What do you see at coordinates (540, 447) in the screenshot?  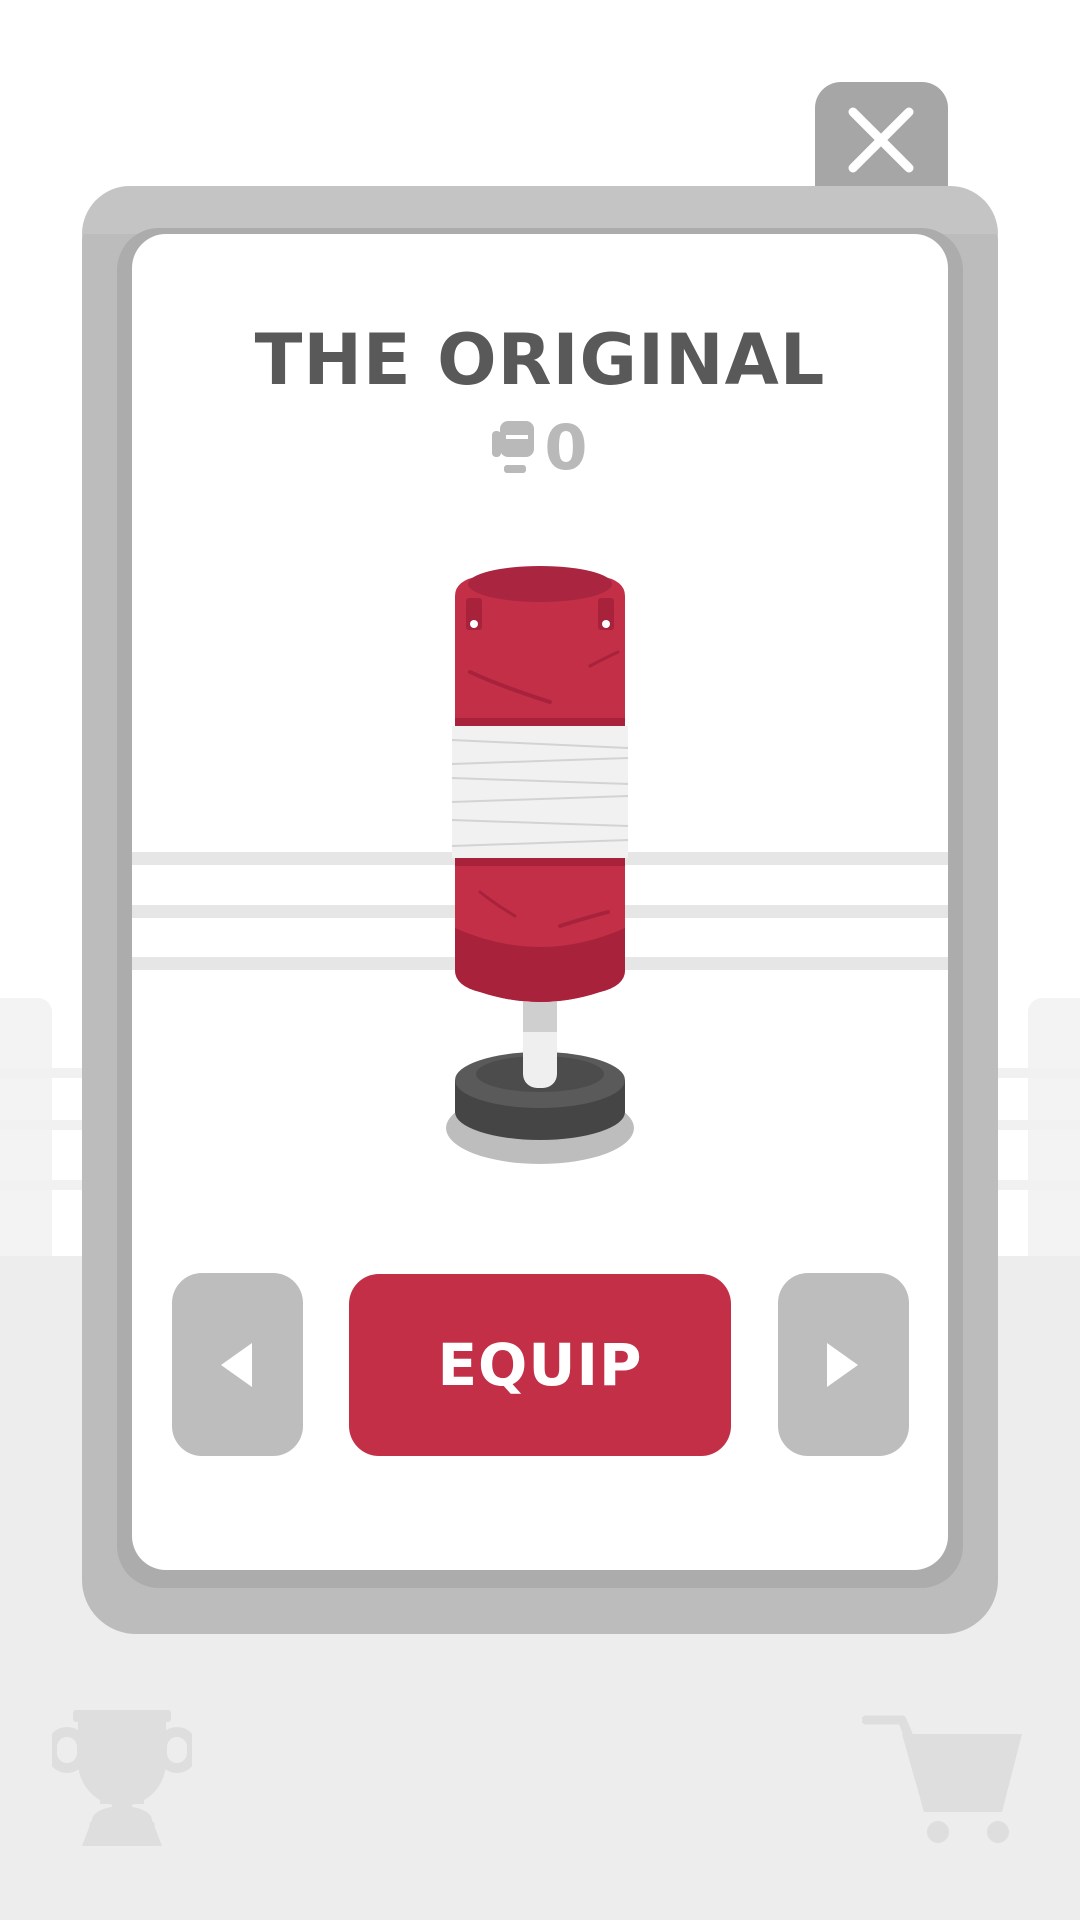 I see `item-price: 0` at bounding box center [540, 447].